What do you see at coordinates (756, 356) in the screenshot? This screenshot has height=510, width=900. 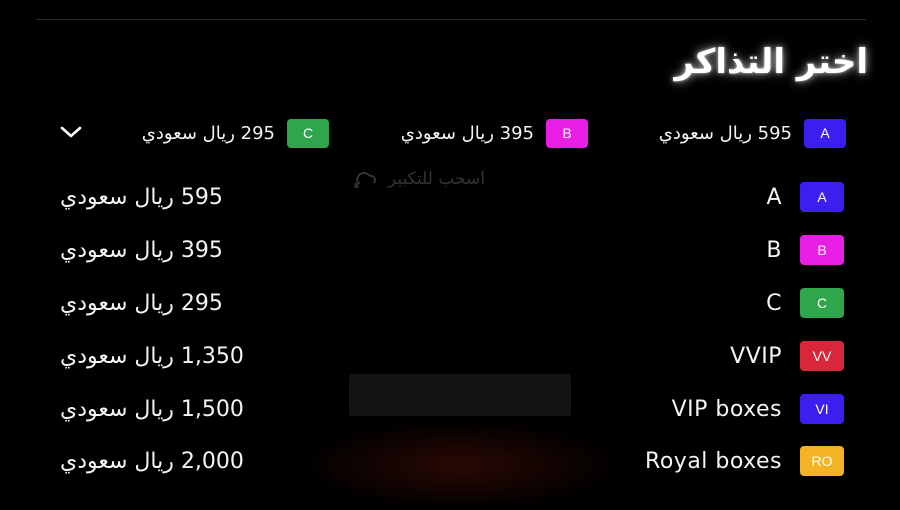 I see `ticket-name: VVIP` at bounding box center [756, 356].